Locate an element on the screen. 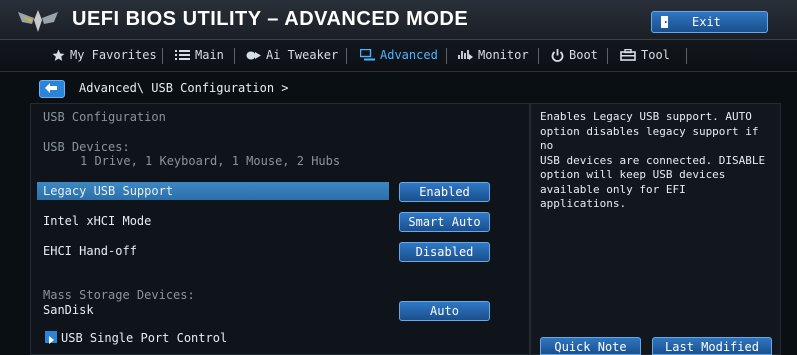 Image resolution: width=797 pixels, height=355 pixels. tab-main: Main is located at coordinates (199, 55).